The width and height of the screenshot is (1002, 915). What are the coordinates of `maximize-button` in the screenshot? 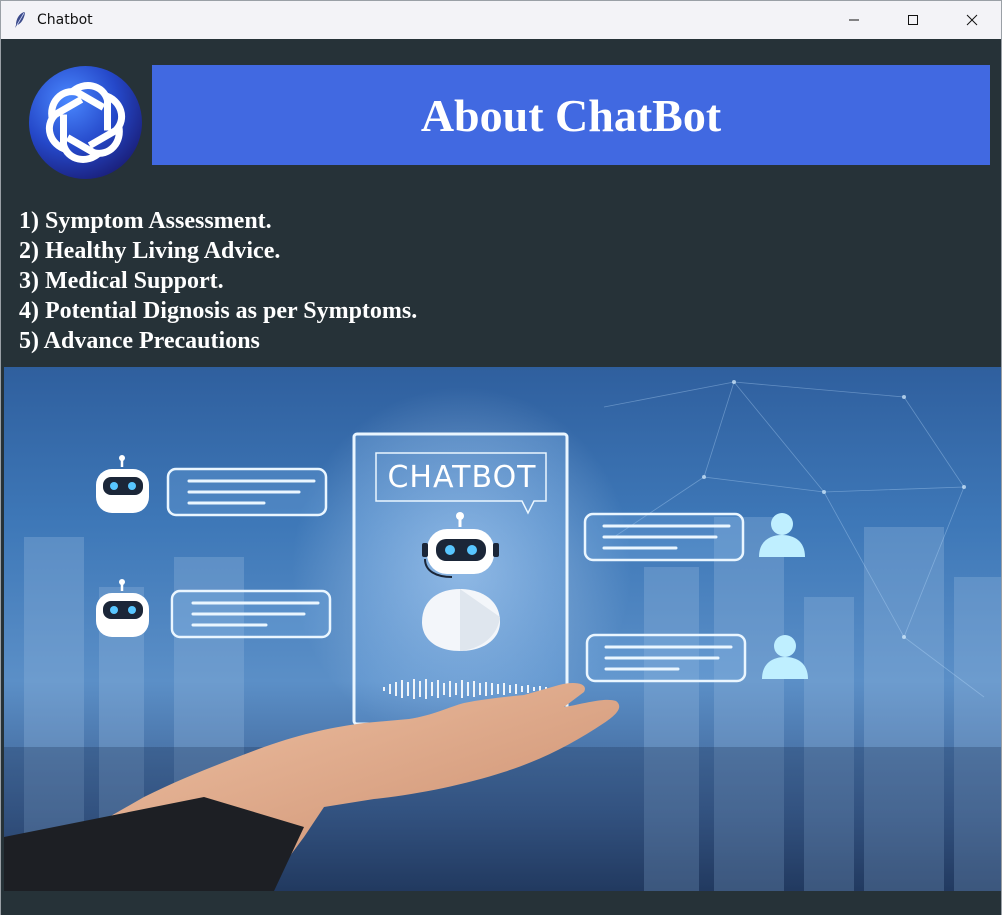 It's located at (912, 20).